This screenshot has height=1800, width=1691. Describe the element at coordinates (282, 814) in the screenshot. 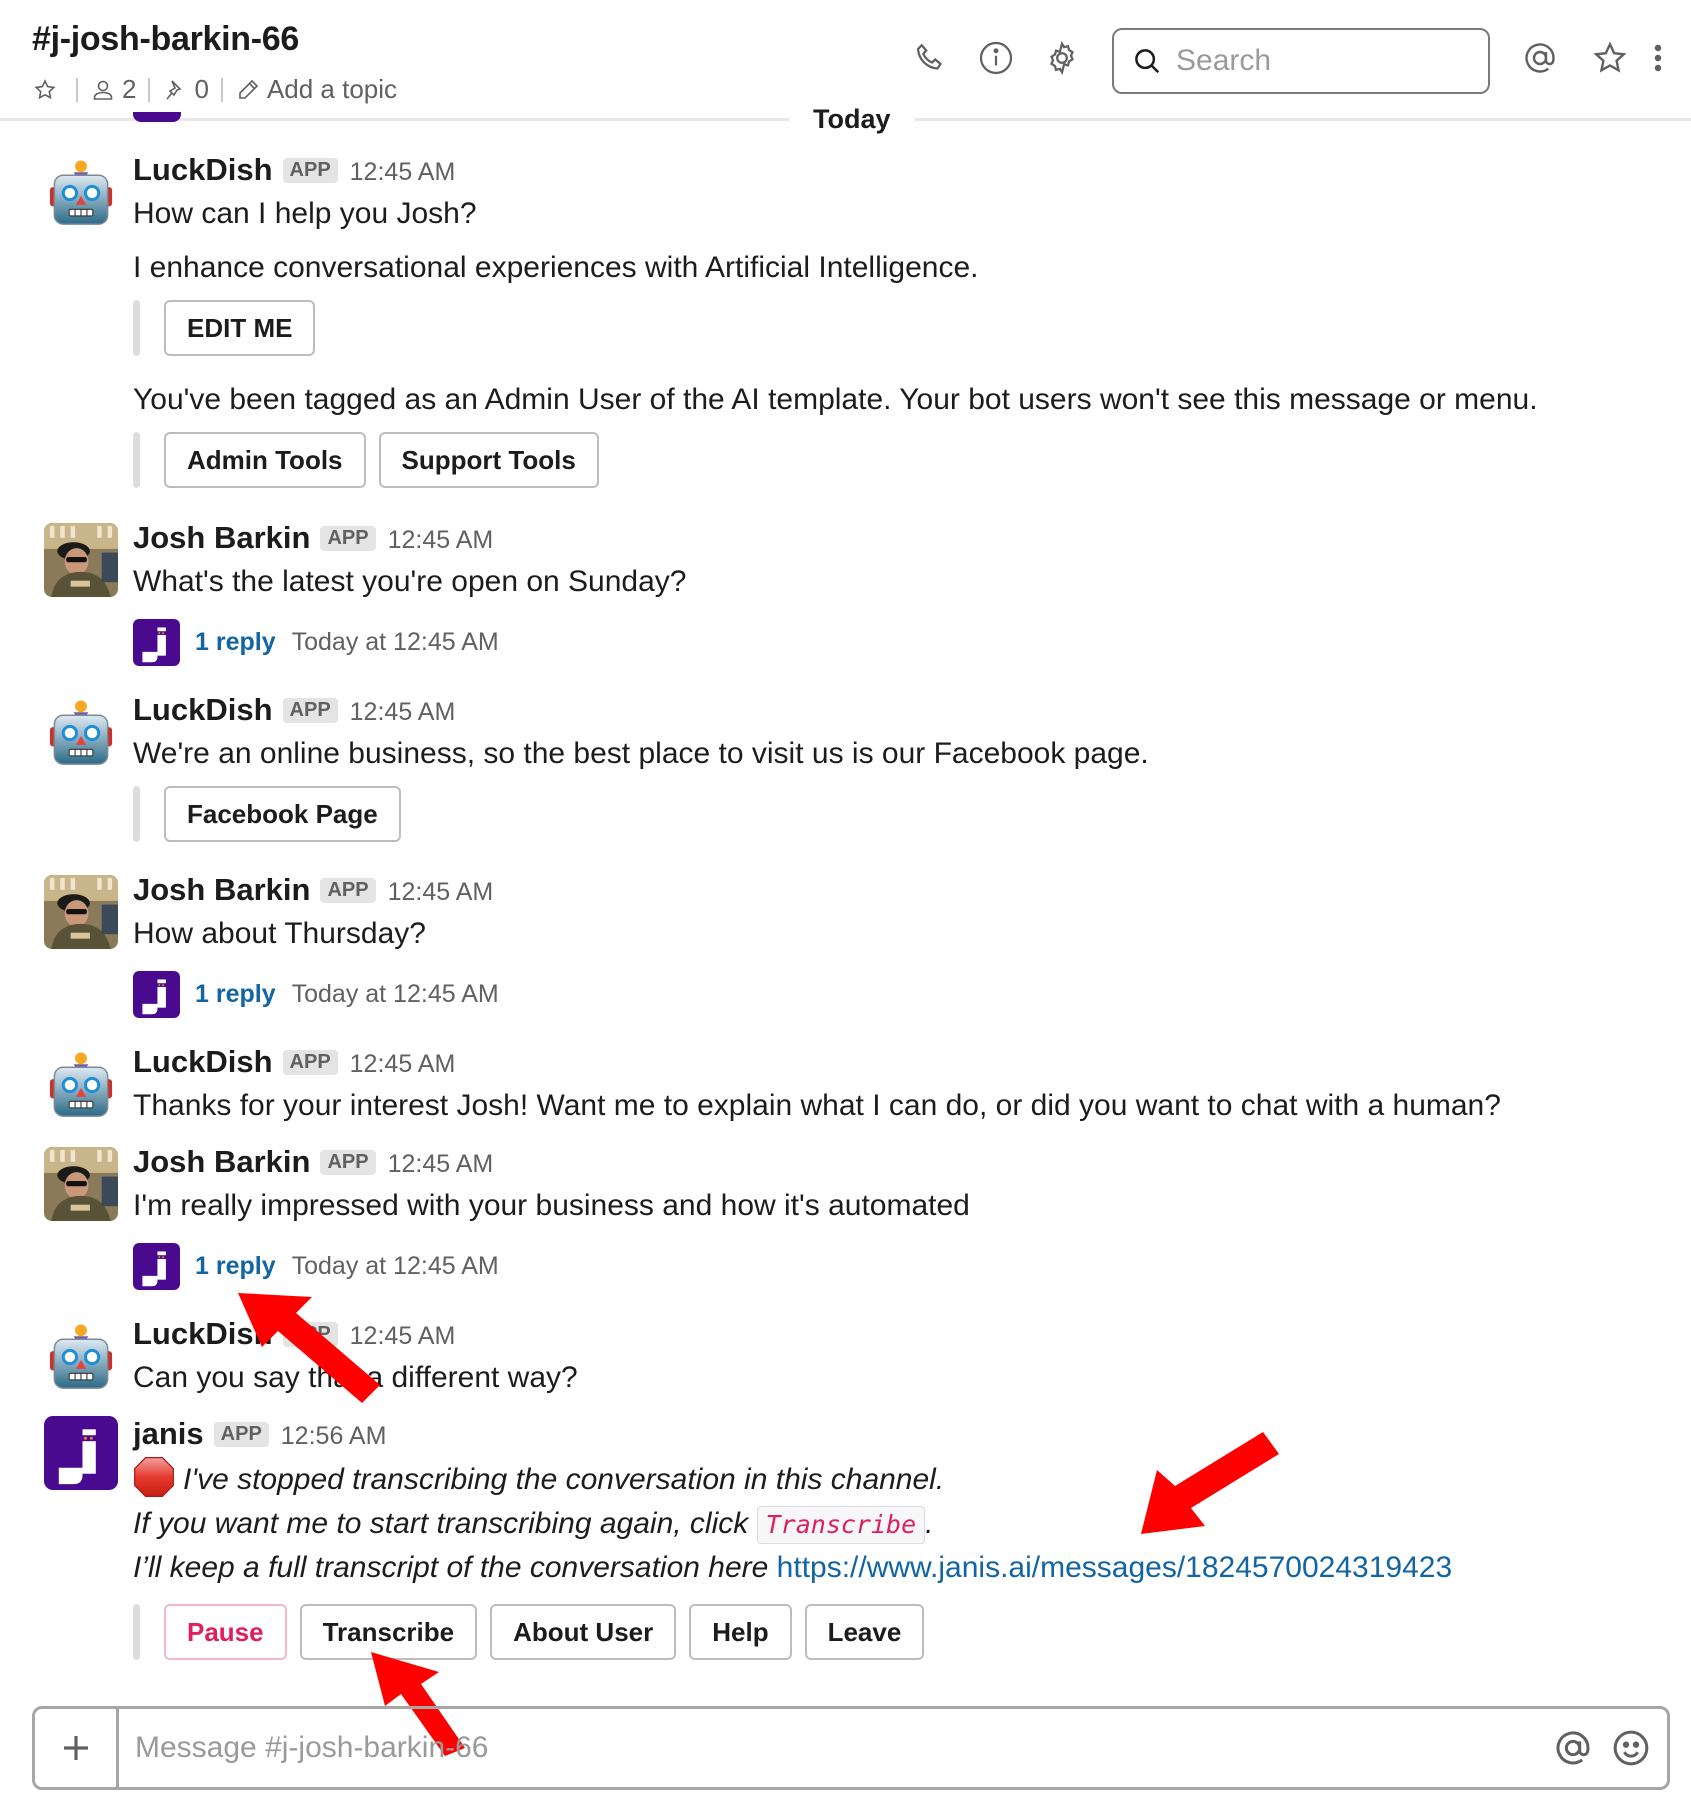

I see `facebook-page-button: Facebook Page` at that location.